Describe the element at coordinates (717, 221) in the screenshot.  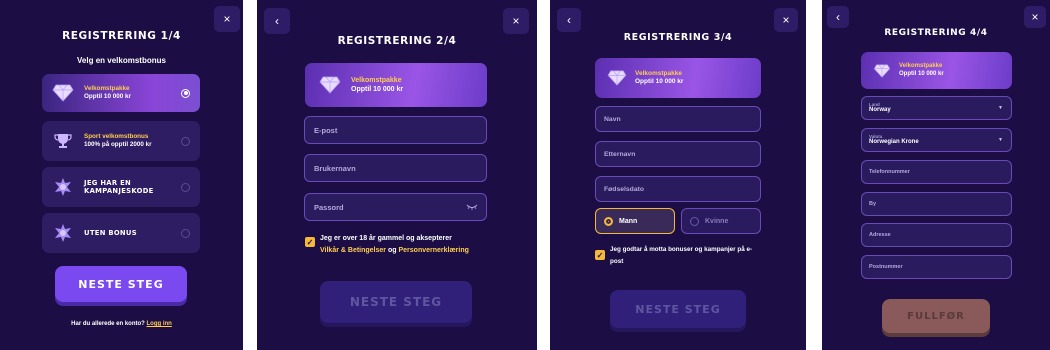
I see `gender-female-label: Kvinne` at that location.